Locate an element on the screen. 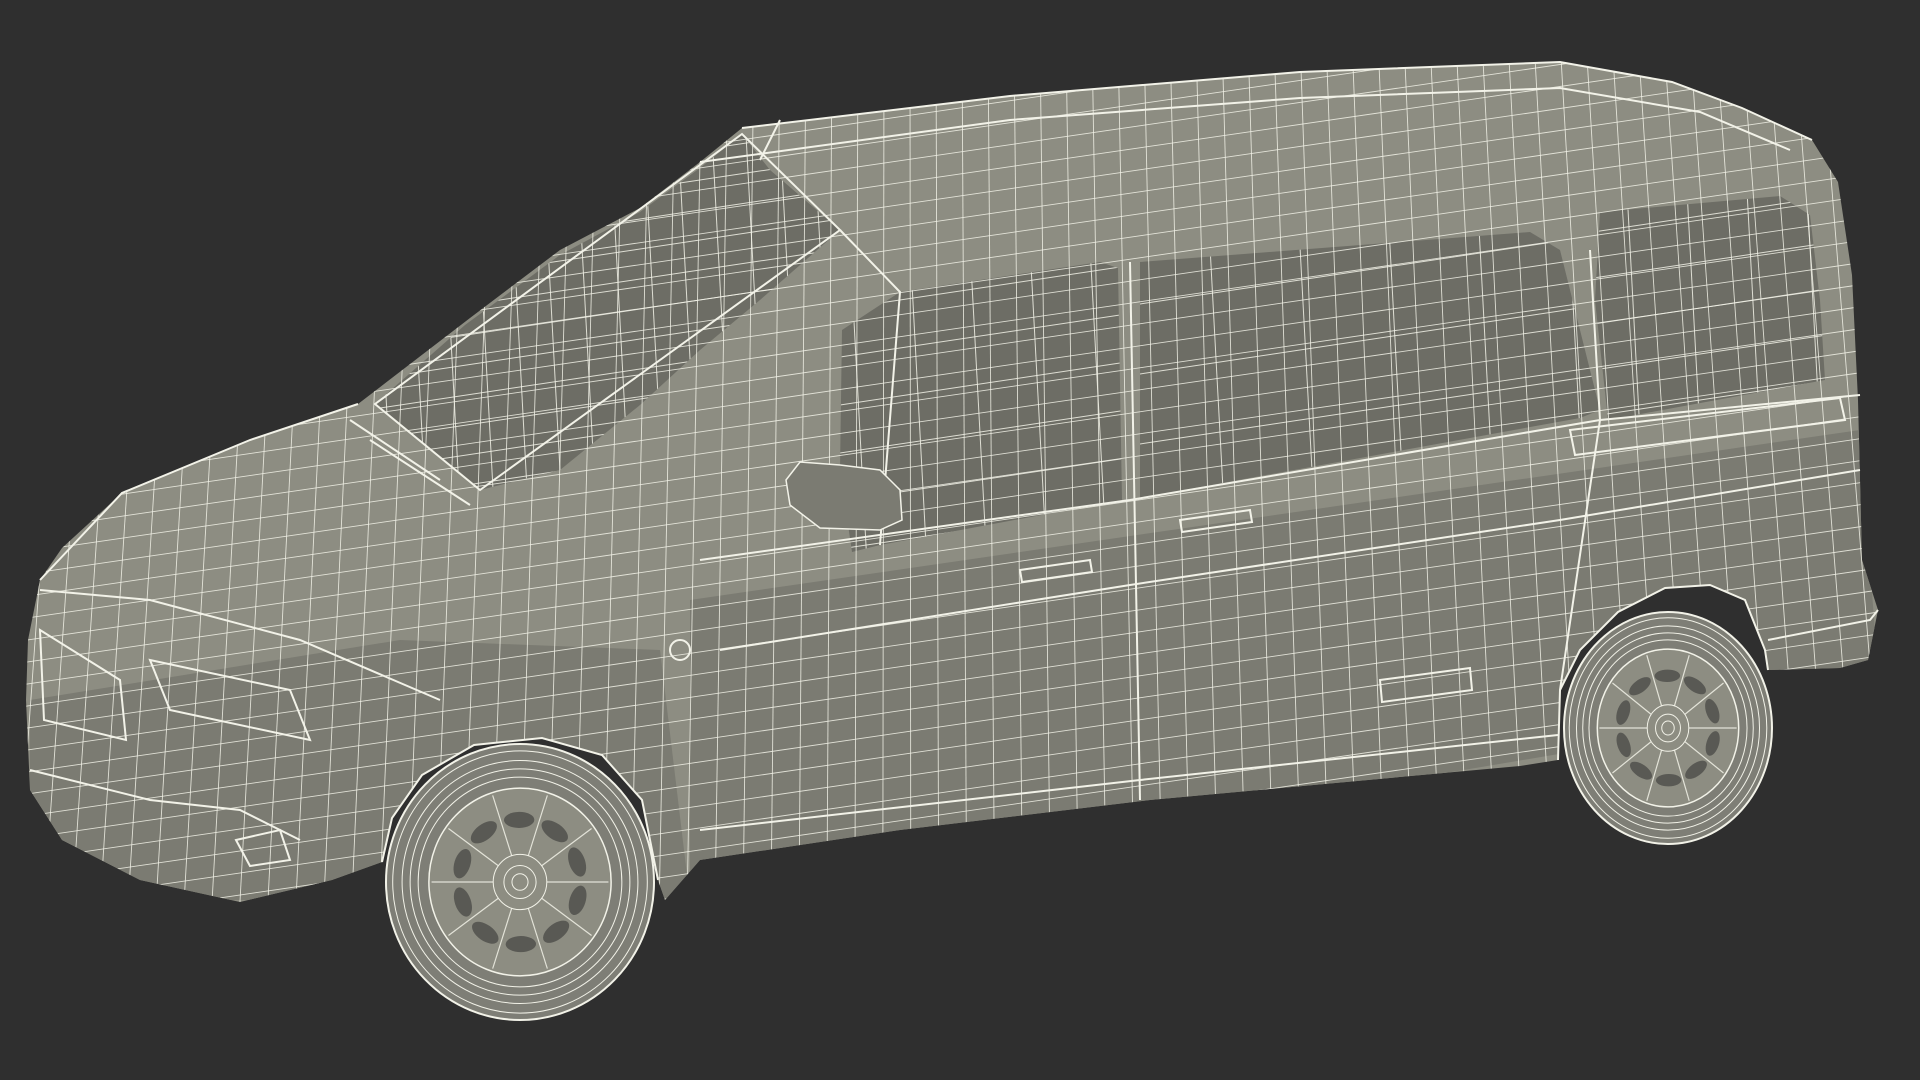 The width and height of the screenshot is (1920, 1080). front-wheel is located at coordinates (520, 882).